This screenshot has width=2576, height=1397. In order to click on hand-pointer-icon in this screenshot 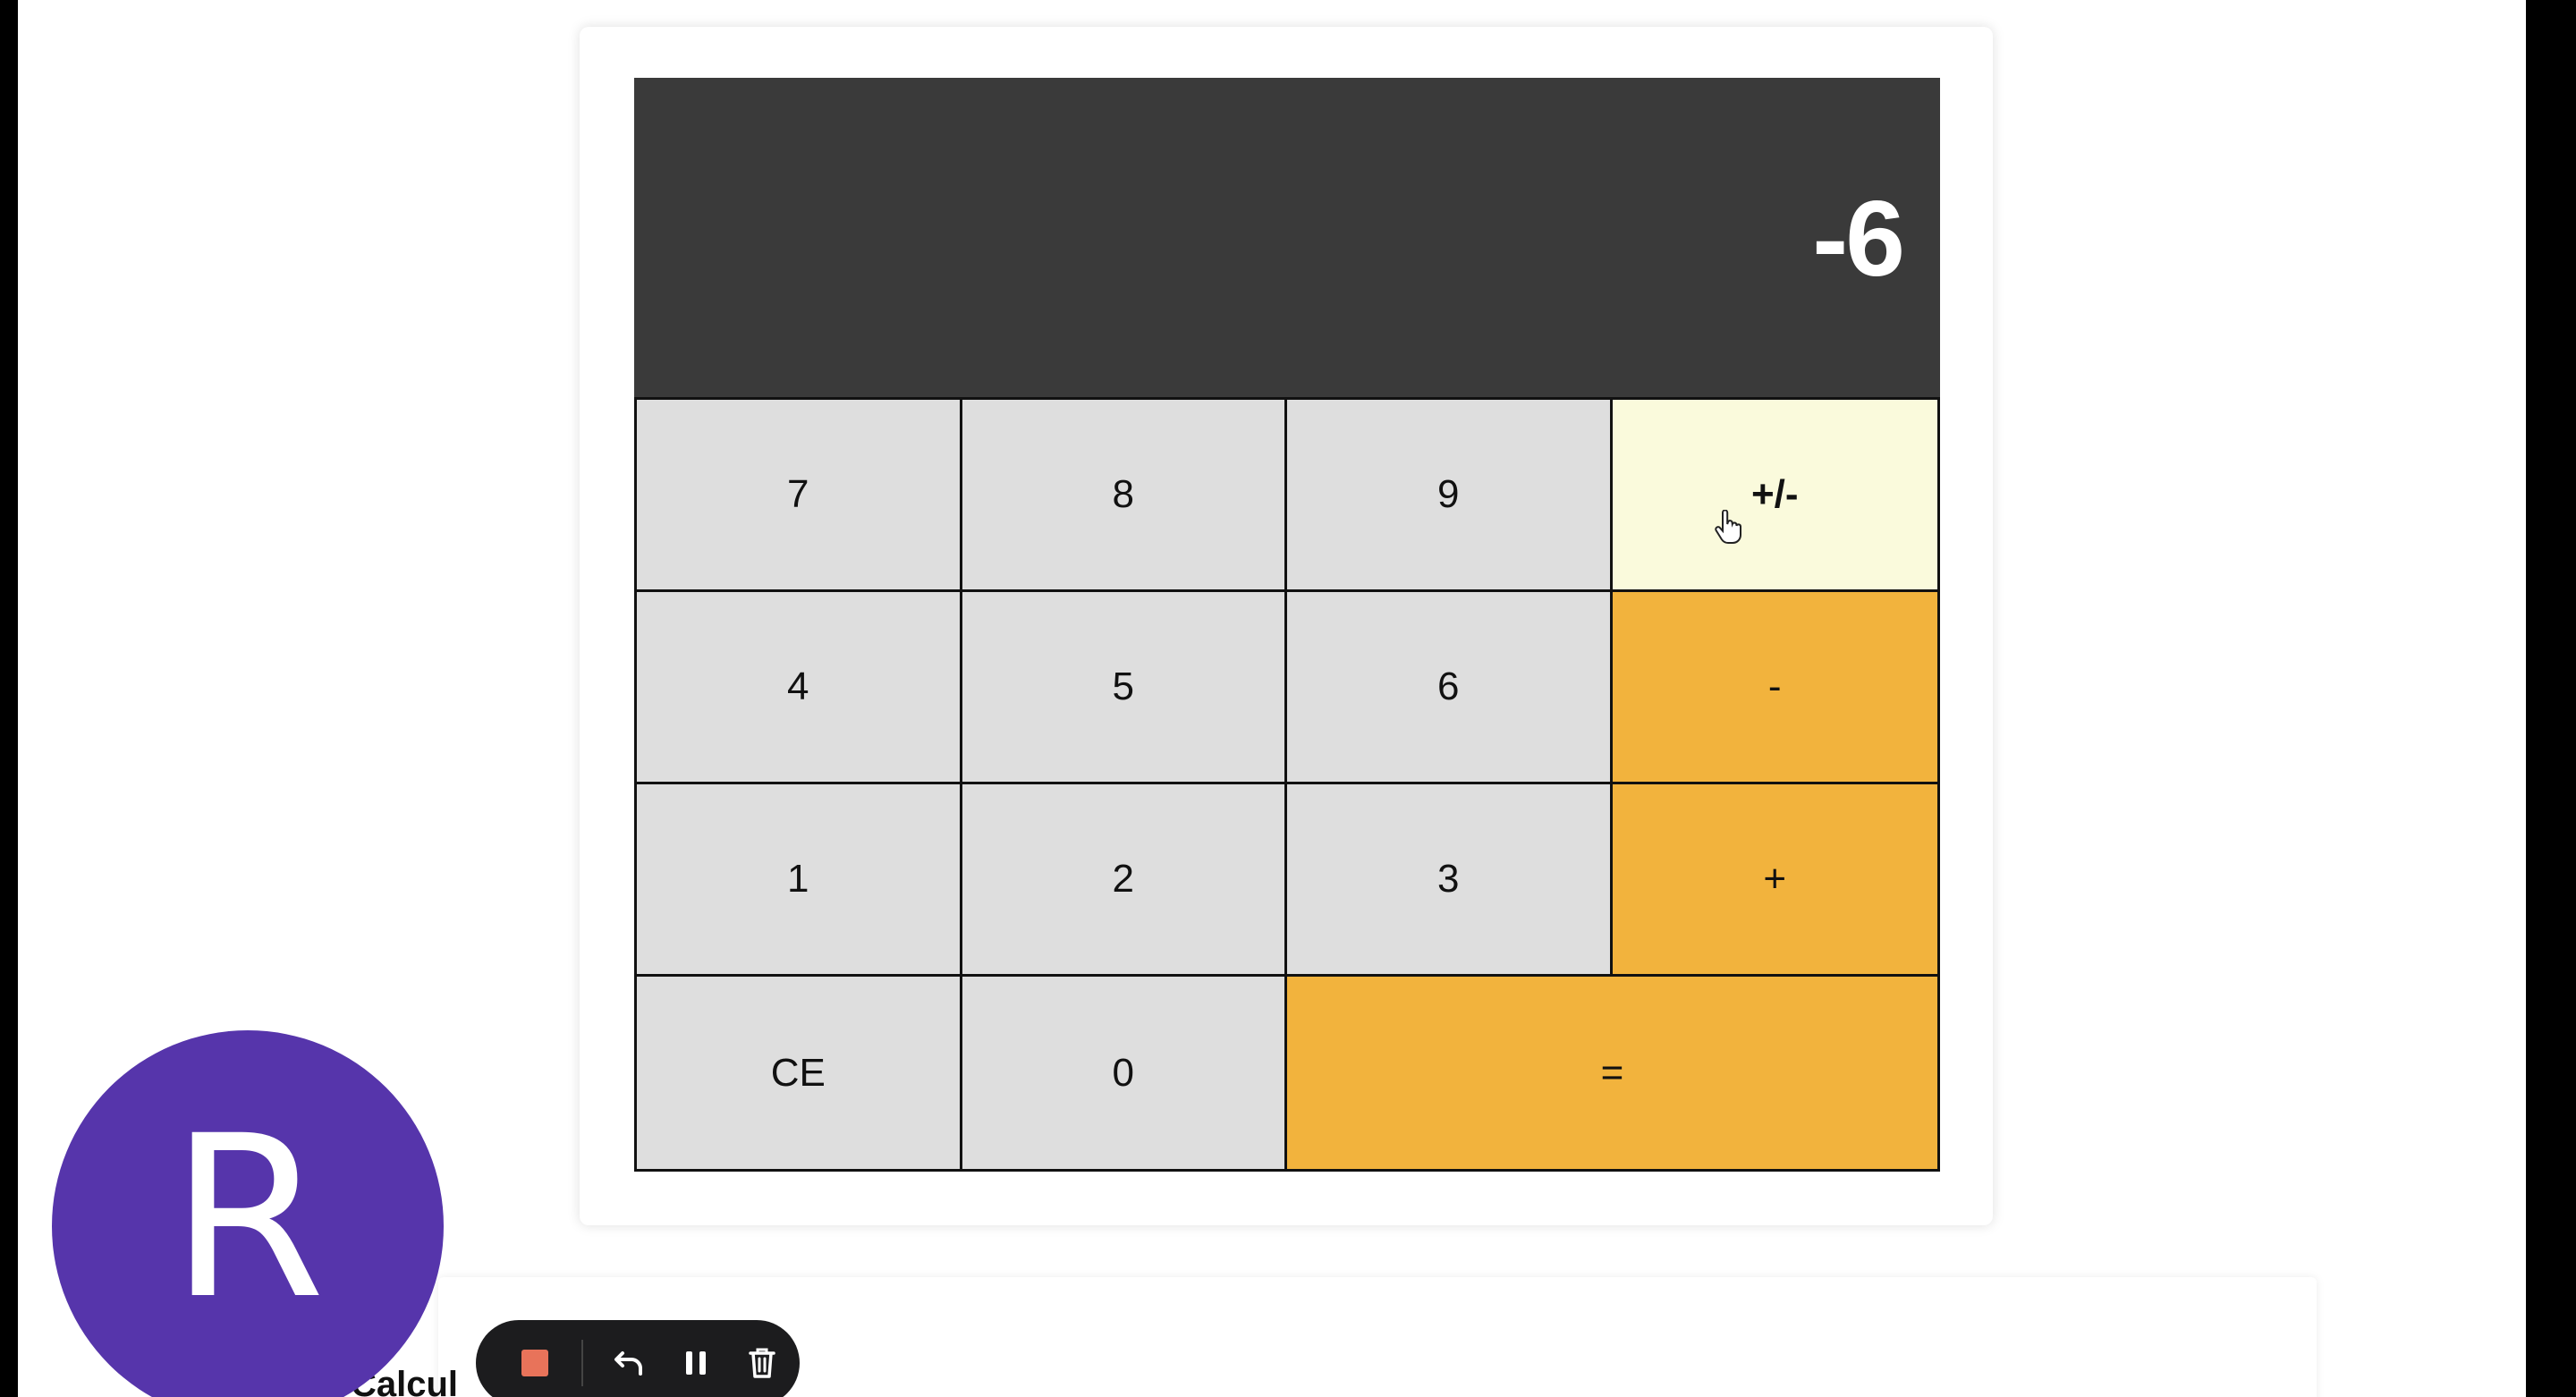, I will do `click(1728, 527)`.